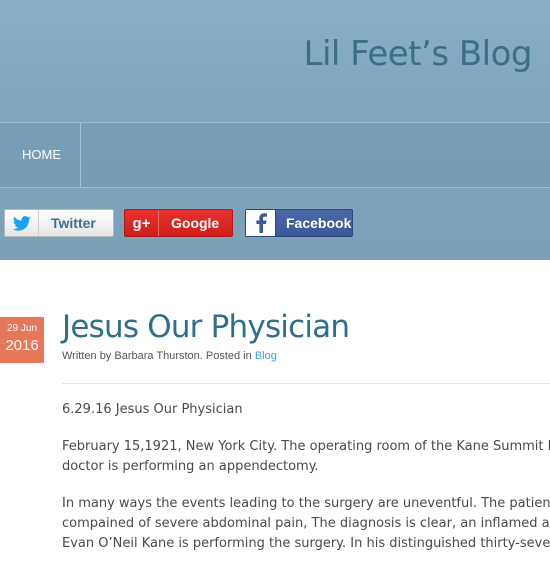 Image resolution: width=550 pixels, height=571 pixels. Describe the element at coordinates (266, 356) in the screenshot. I see `category-link: Blog` at that location.